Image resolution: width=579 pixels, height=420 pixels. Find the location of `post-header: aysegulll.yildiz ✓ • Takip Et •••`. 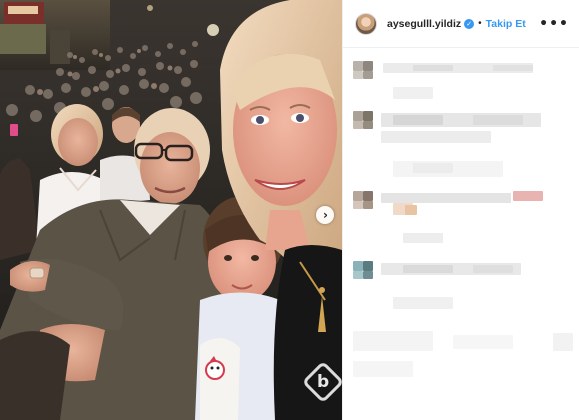

post-header: aysegulll.yildiz ✓ • Takip Et ••• is located at coordinates (461, 24).